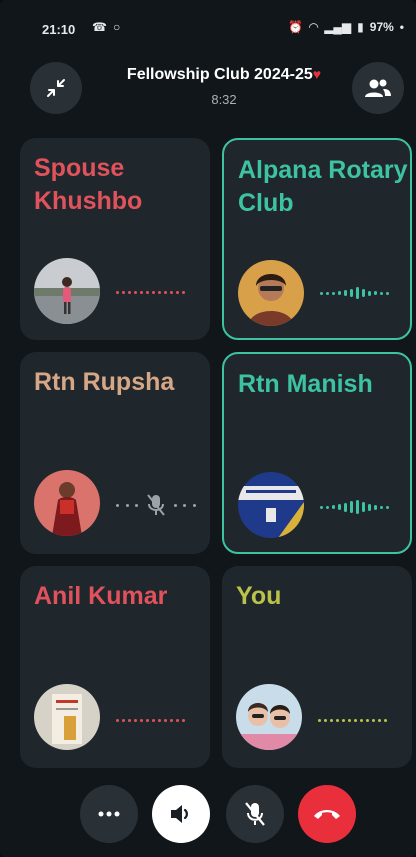 This screenshot has height=857, width=416. Describe the element at coordinates (208, 26) in the screenshot. I see `status-bar: 21:10 ☎ ○ ⏰ ◠ ▂▄▆ ▮ 97% •` at that location.